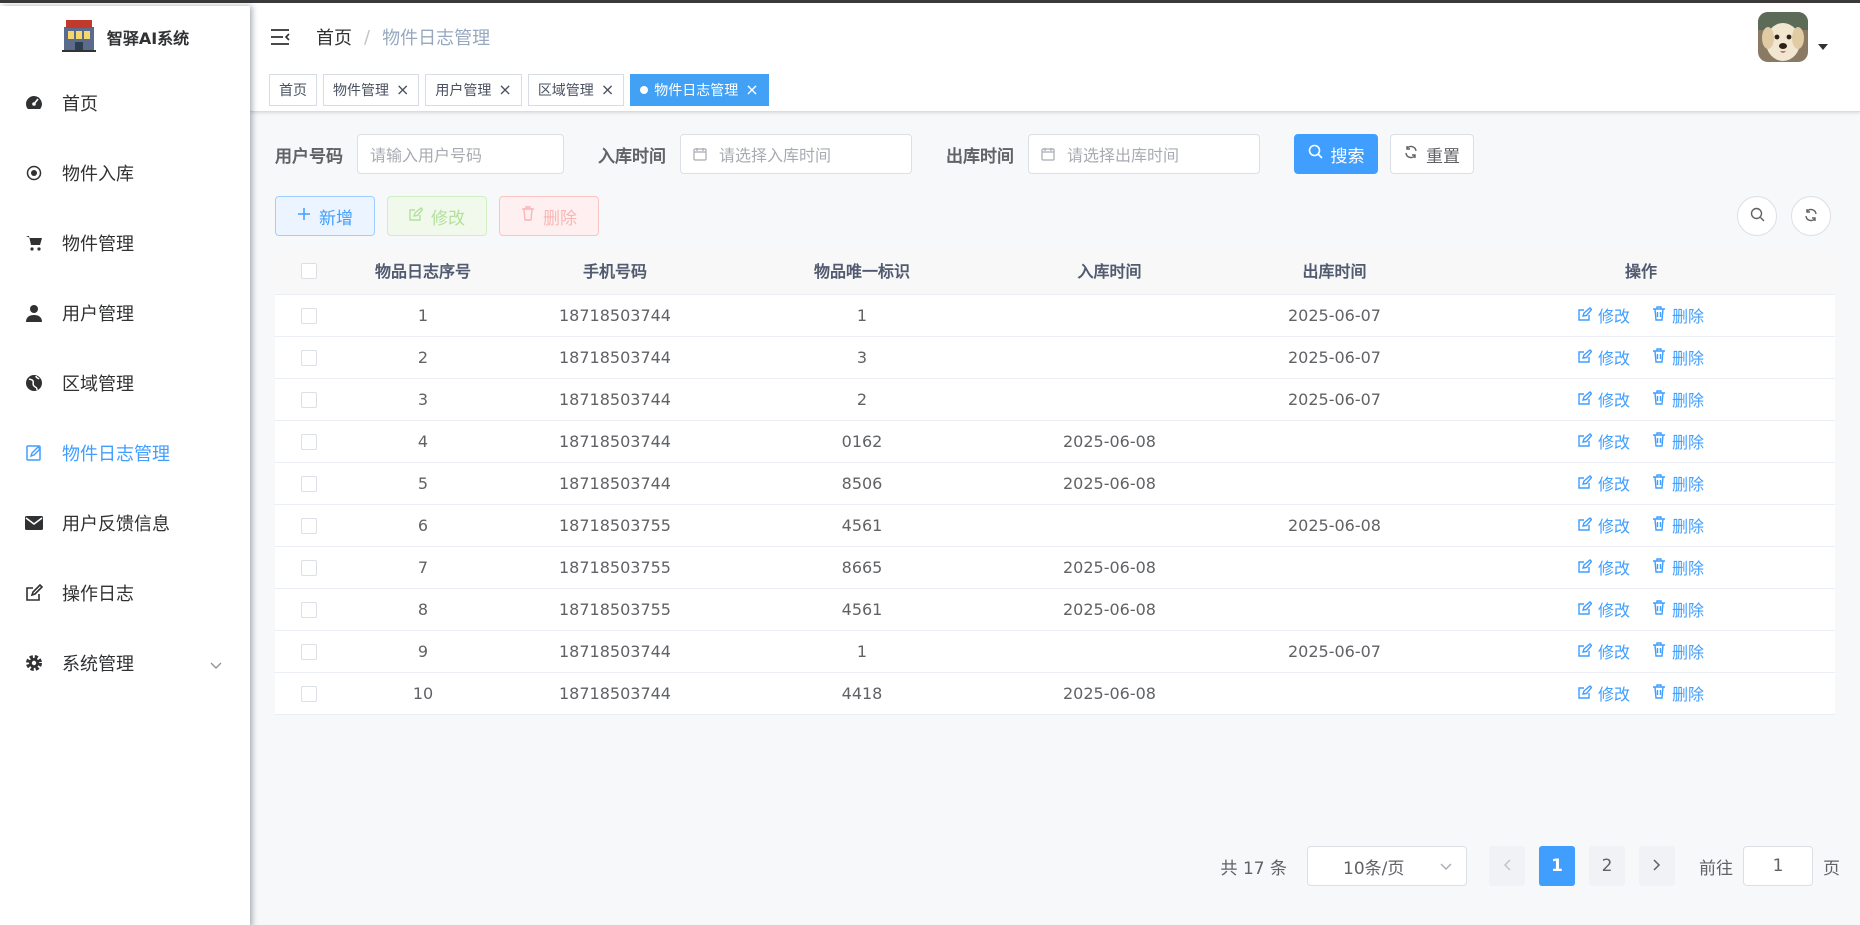 Image resolution: width=1860 pixels, height=925 pixels. I want to click on out-time-picker: 请选择出库时间, so click(1144, 154).